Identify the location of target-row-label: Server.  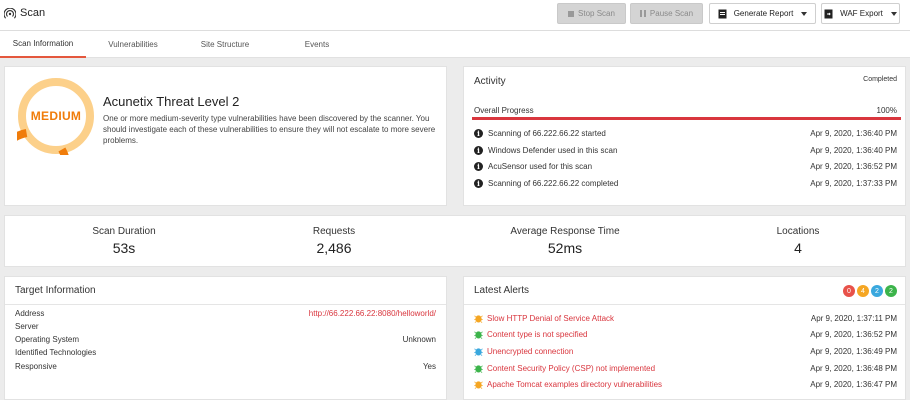
(27, 326).